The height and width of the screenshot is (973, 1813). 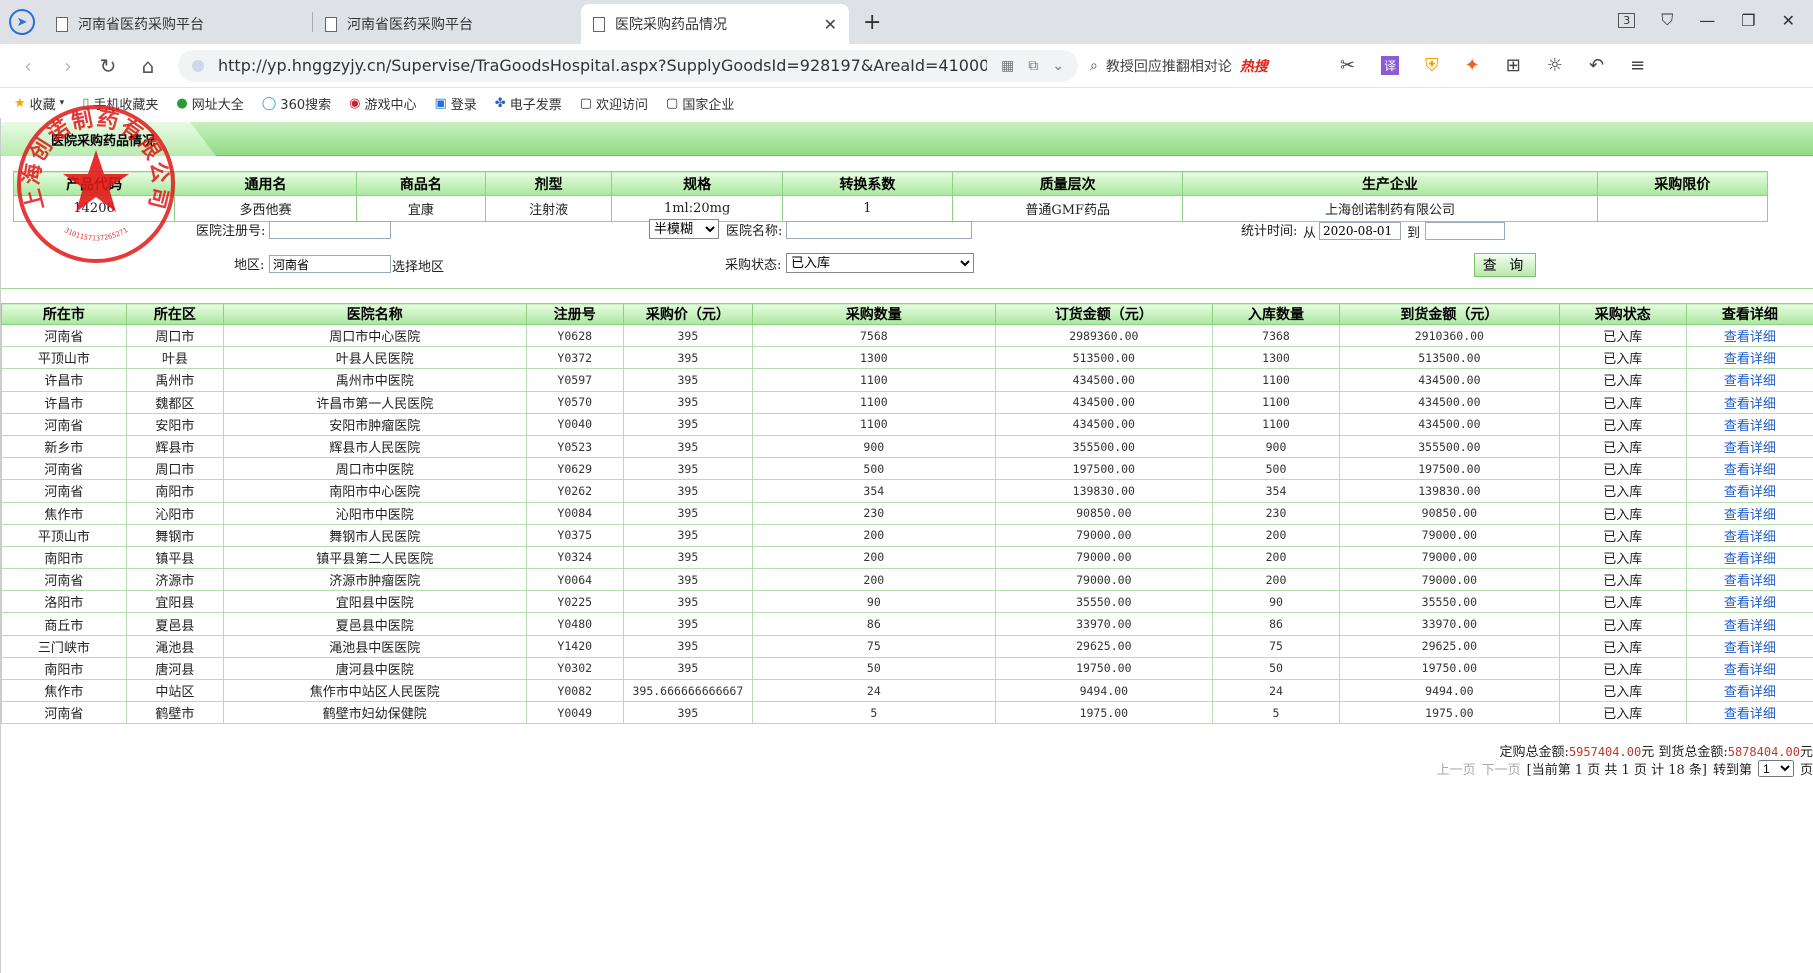 What do you see at coordinates (1449, 314) in the screenshot?
I see `table-header-cell: 到货金额（元）` at bounding box center [1449, 314].